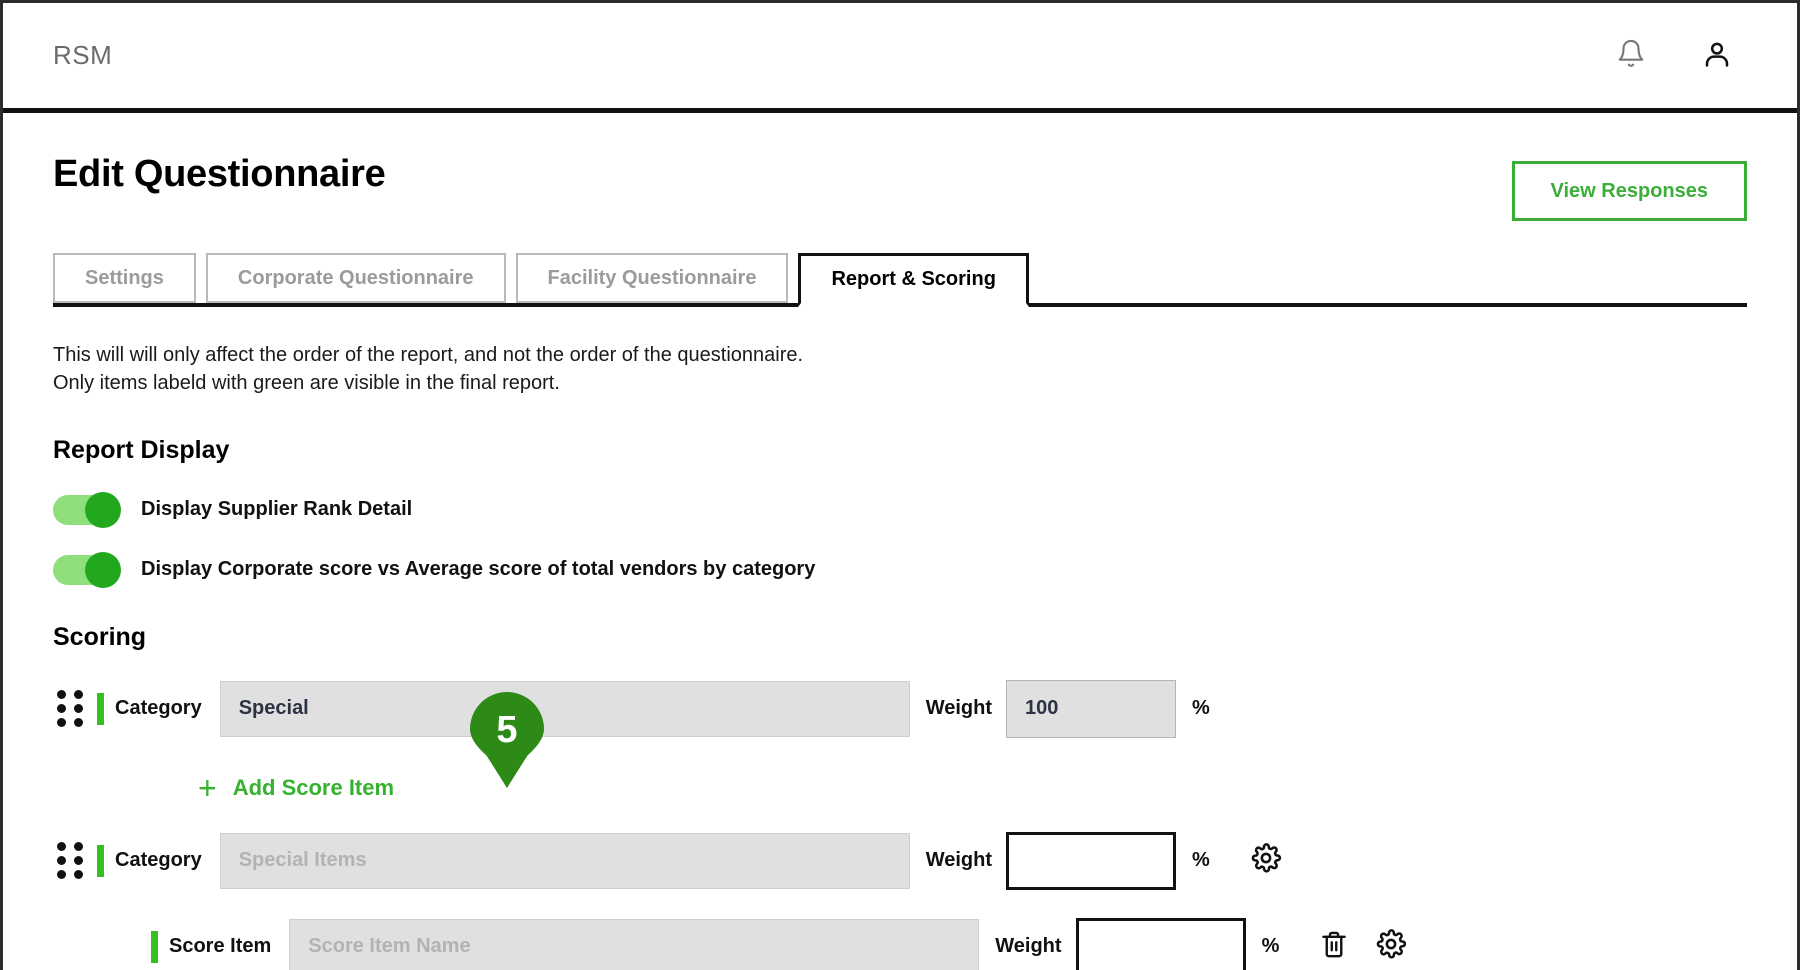  Describe the element at coordinates (900, 187) in the screenshot. I see `page-header: Edit Questionnaire View Responses` at that location.